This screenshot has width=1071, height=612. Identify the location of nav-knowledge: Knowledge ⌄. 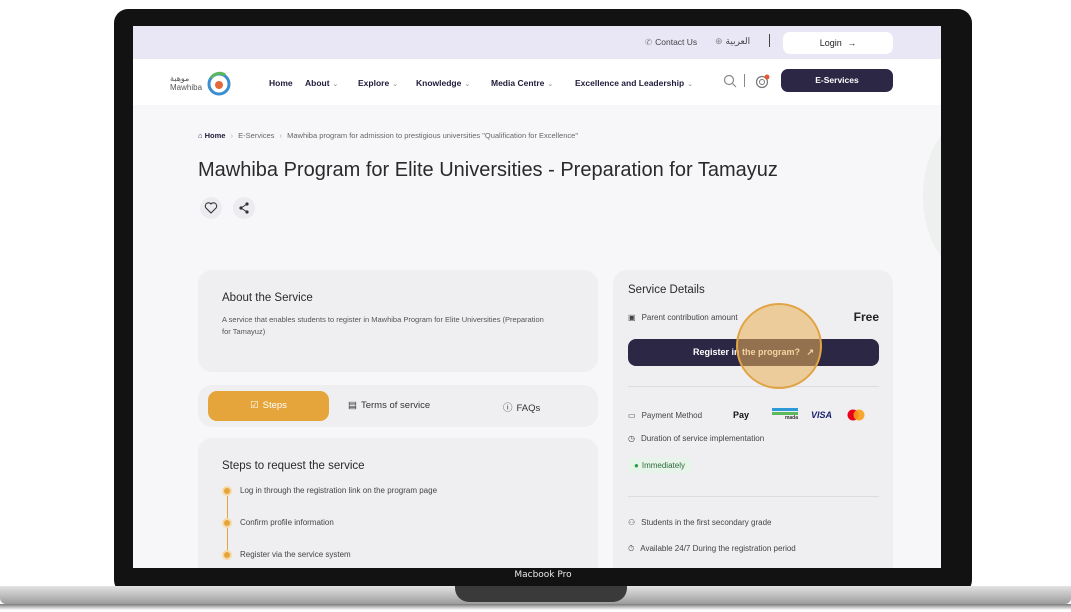
(443, 83).